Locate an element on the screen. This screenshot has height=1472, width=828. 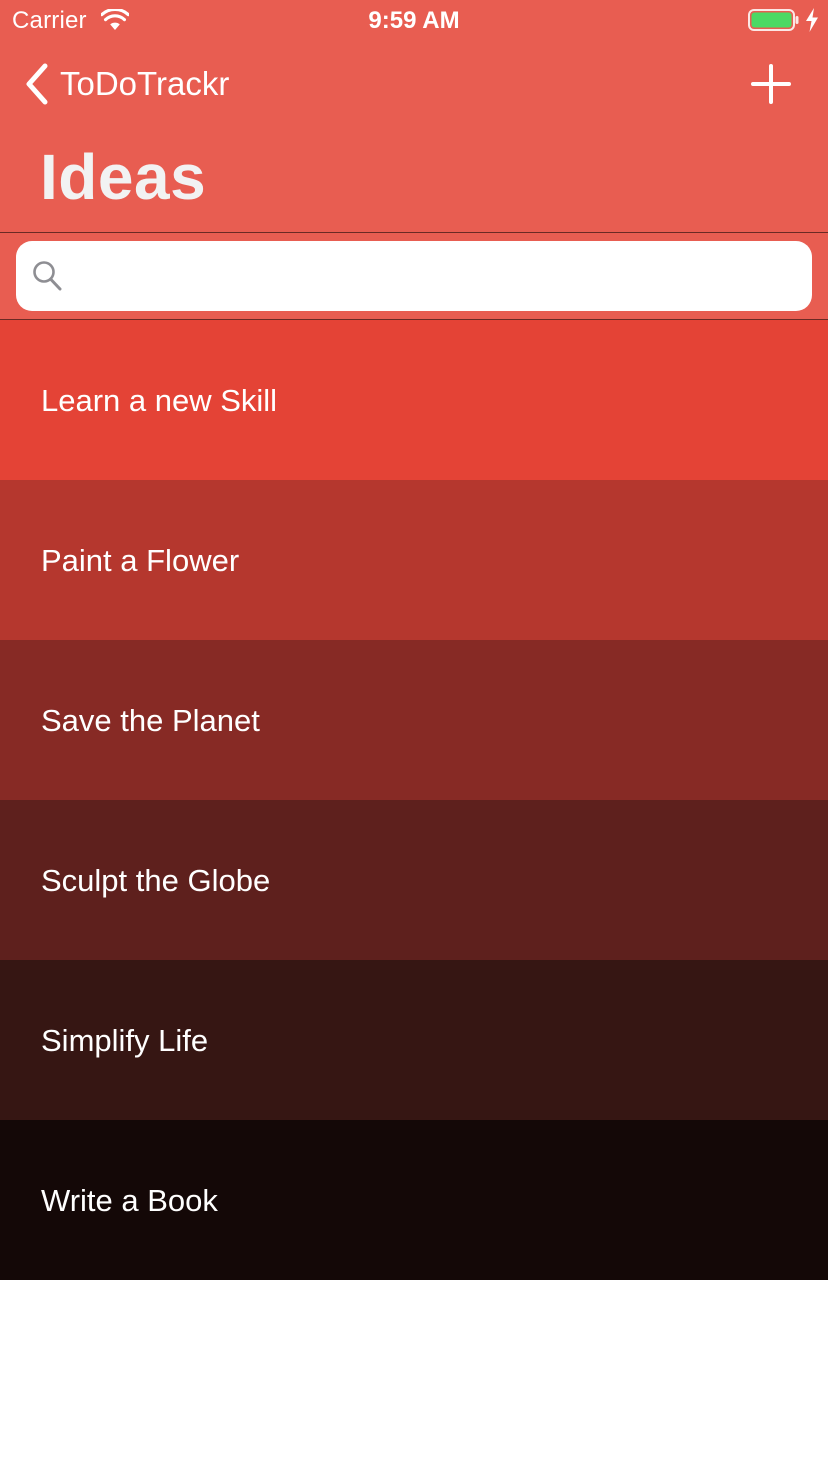
list-item-label: Paint a Flower is located at coordinates (140, 560).